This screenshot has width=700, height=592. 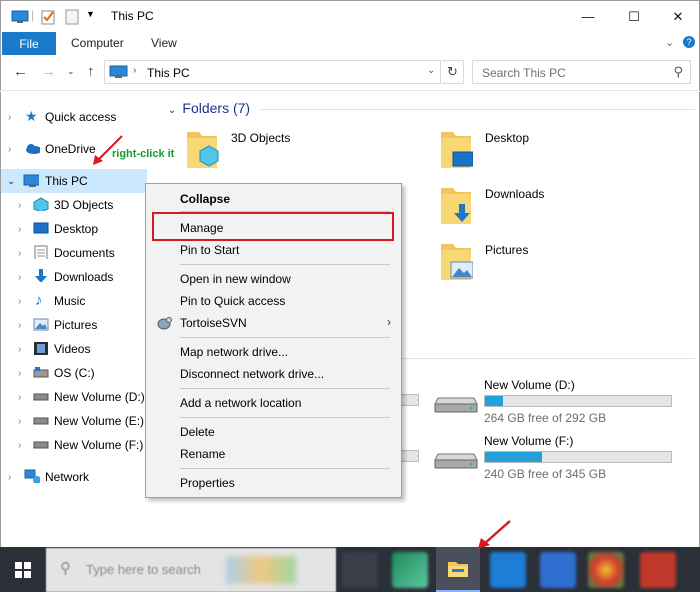 What do you see at coordinates (669, 42) in the screenshot?
I see `ribbon-collapse-icon: ⌄` at bounding box center [669, 42].